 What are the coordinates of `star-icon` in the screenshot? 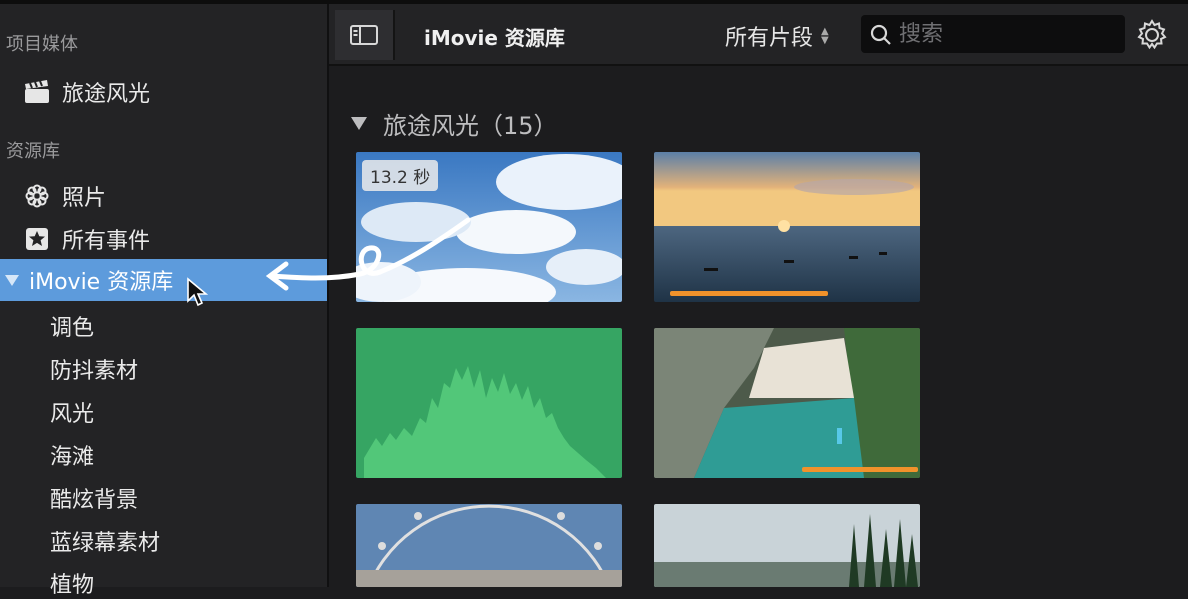 It's located at (37, 239).